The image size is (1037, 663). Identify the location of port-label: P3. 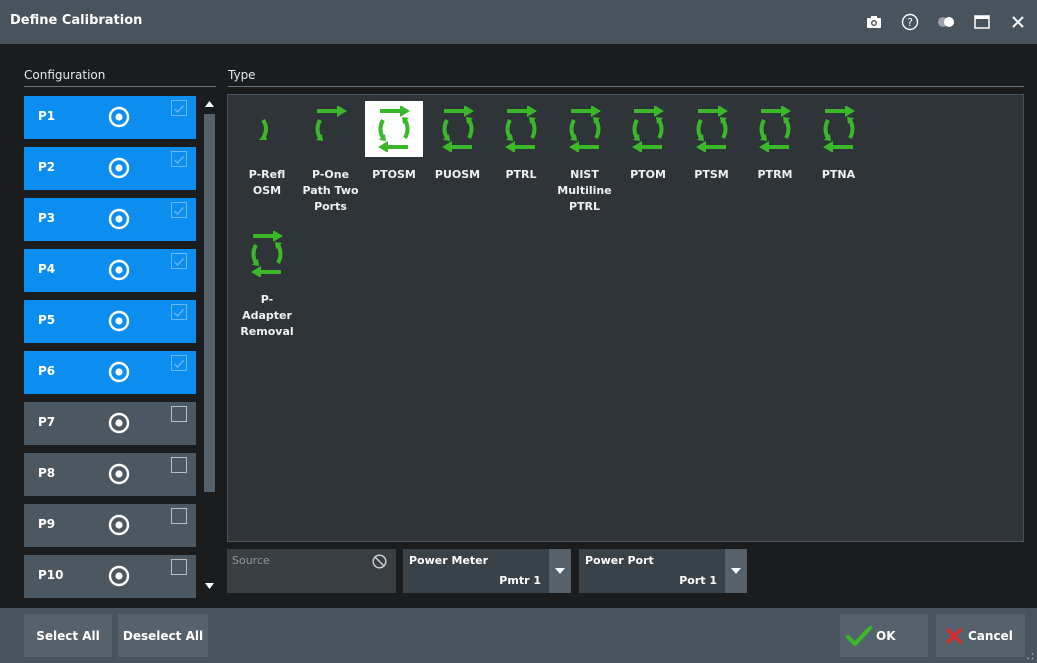
(47, 218).